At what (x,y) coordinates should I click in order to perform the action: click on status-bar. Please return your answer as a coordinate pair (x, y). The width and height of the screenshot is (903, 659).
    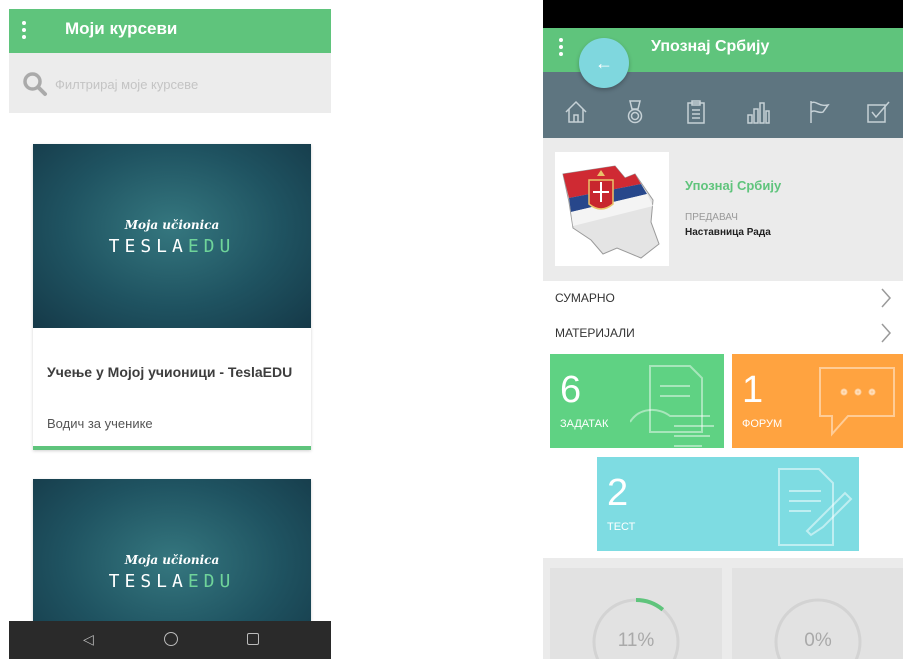
    Looking at the image, I should click on (723, 14).